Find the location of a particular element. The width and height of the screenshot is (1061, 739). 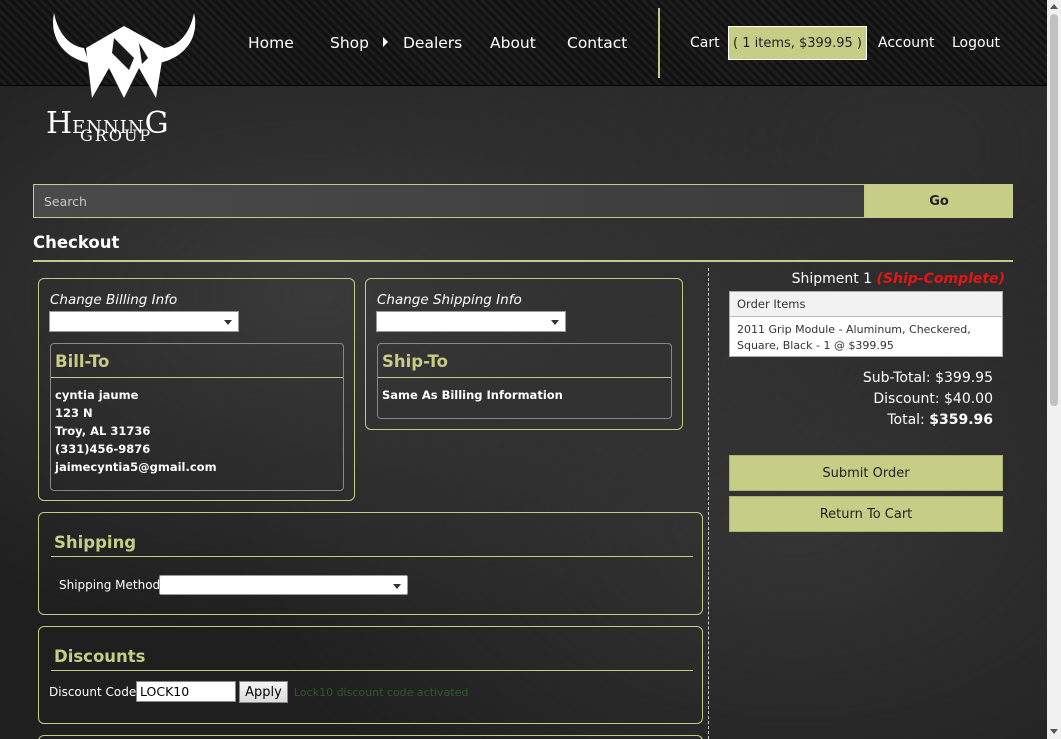

billing-name: cyntia jaume is located at coordinates (97, 395).